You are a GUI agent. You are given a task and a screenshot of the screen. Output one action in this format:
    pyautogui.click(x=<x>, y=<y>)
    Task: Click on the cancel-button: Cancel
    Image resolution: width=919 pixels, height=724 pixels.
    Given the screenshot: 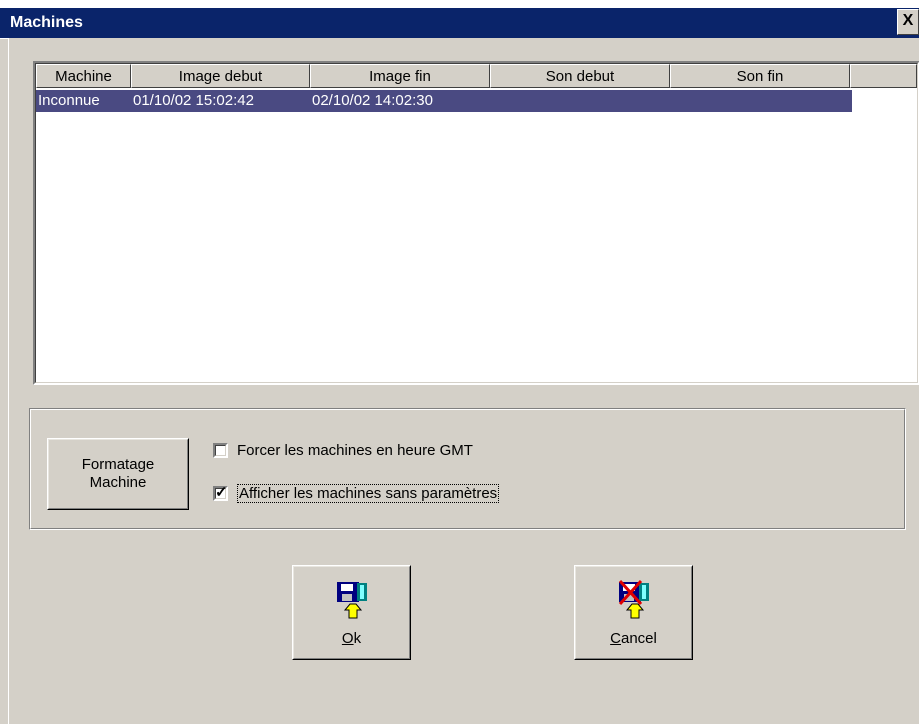 What is the action you would take?
    pyautogui.click(x=633, y=612)
    